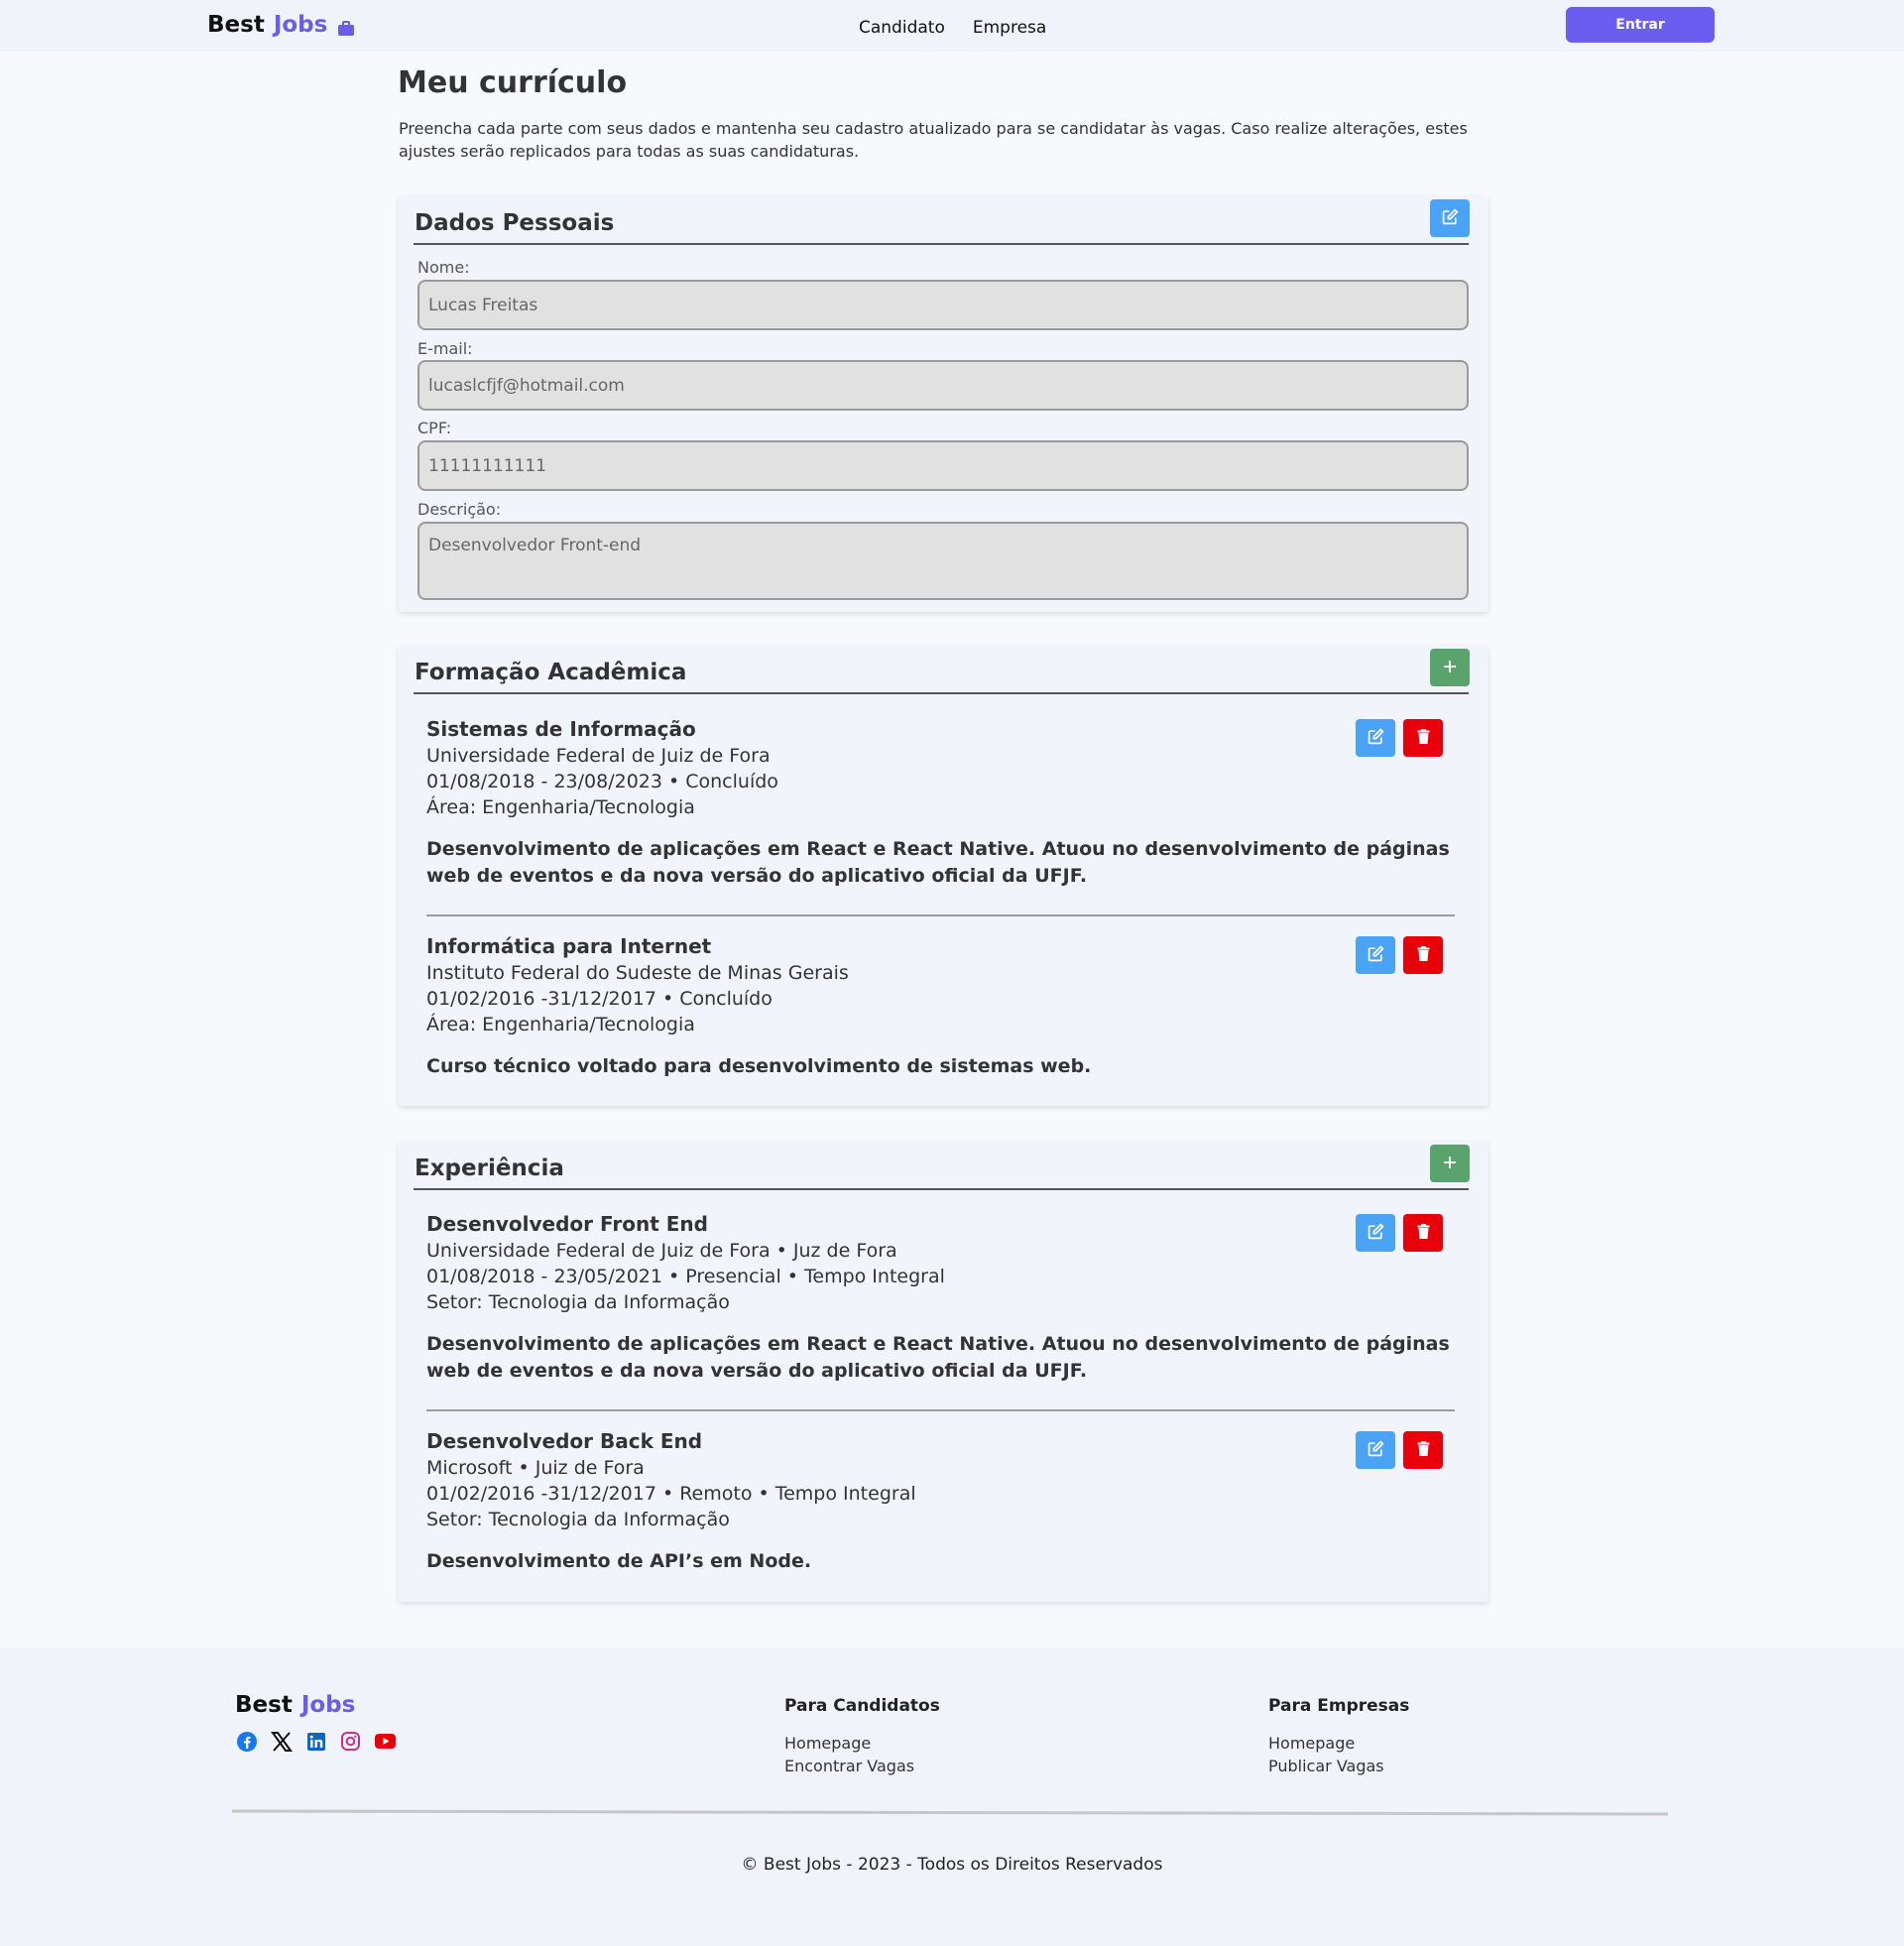 This screenshot has height=1946, width=1904. Describe the element at coordinates (564, 1441) in the screenshot. I see `experience-title: Desenvolvedor Back End` at that location.